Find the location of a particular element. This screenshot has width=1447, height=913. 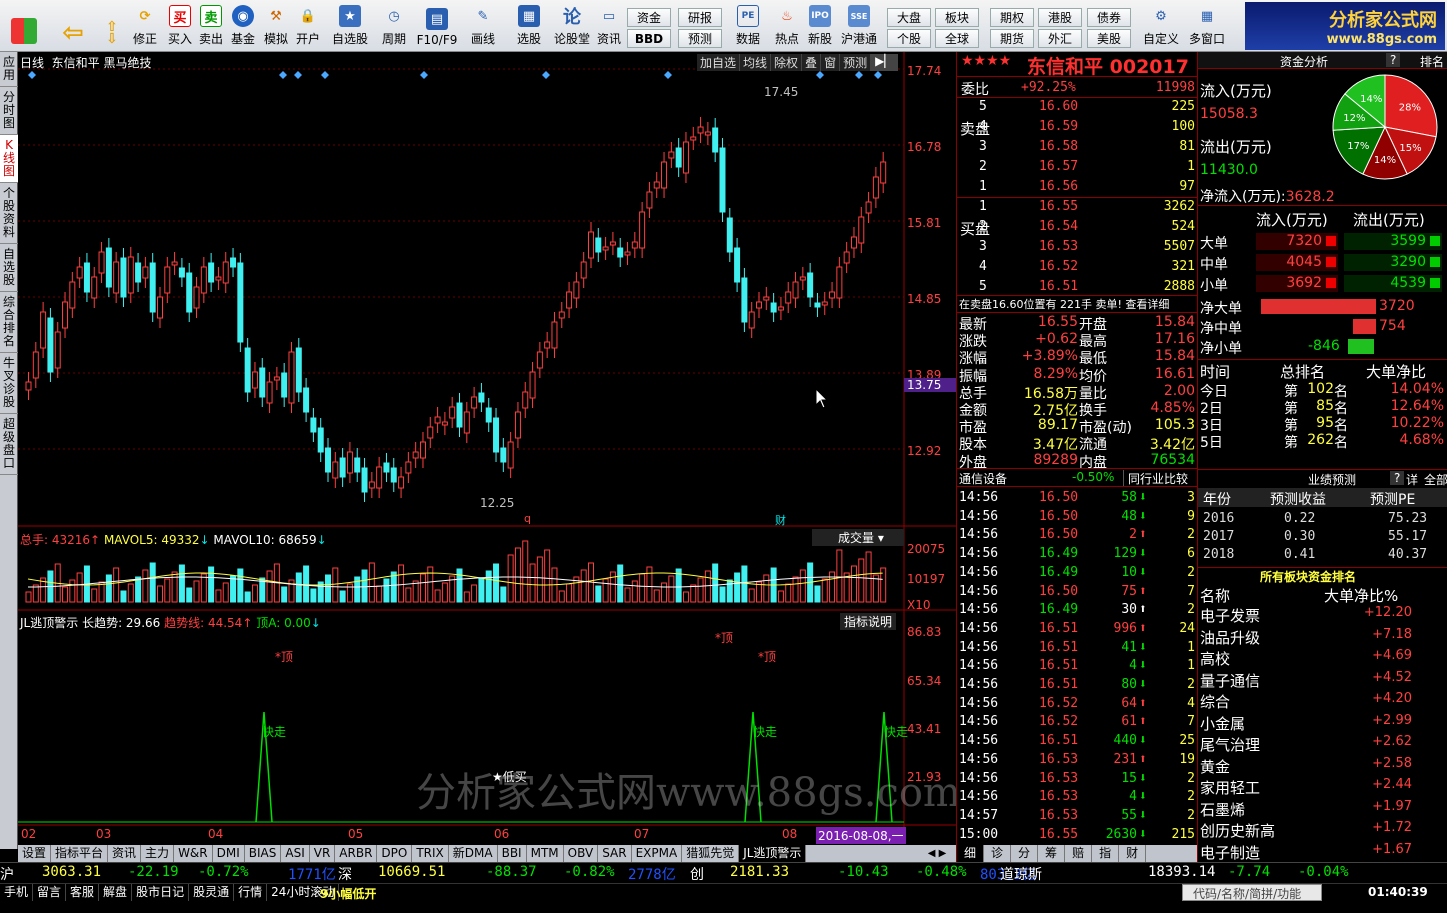

buy-price: 16.51 is located at coordinates (1058, 286).